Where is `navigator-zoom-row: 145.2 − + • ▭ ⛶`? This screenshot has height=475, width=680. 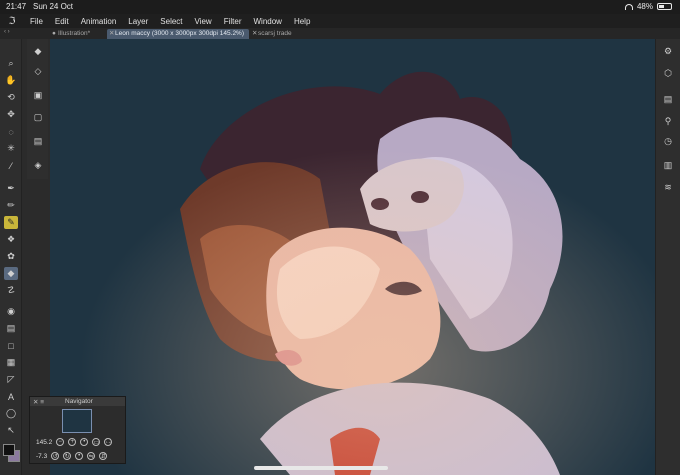
navigator-zoom-row: 145.2 − + • ▭ ⛶ is located at coordinates (74, 442).